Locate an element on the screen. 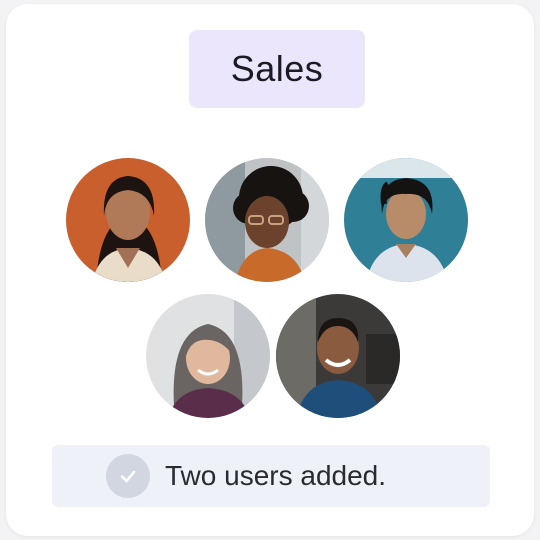 The height and width of the screenshot is (540, 540). check-icon is located at coordinates (128, 476).